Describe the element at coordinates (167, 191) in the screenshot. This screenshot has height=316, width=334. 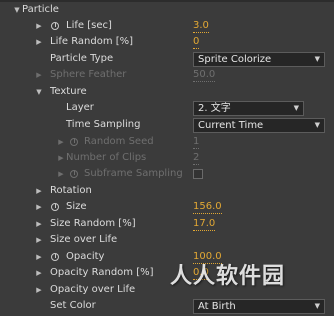
I see `group-rotation: ▶ Rotation` at that location.